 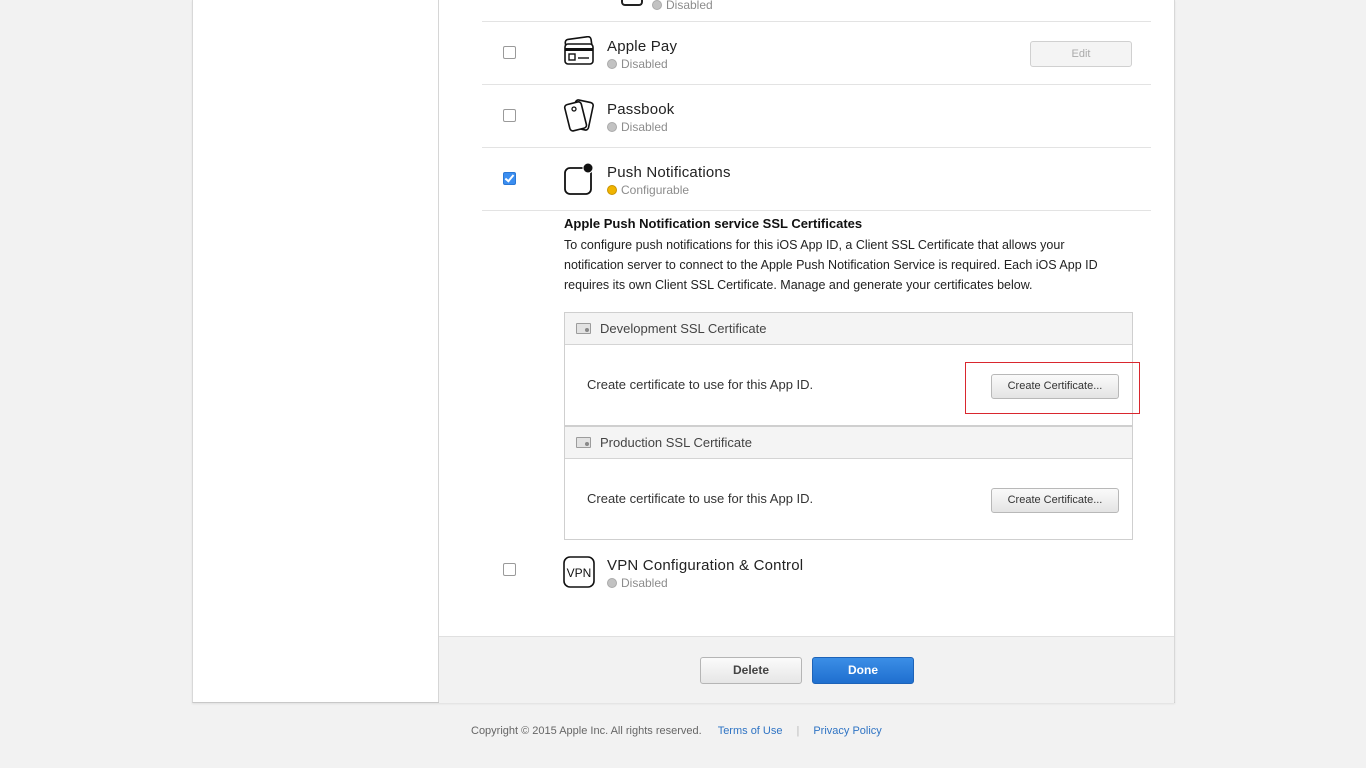 I want to click on service-row-push-notifications: Push Notifications Configurable, so click(x=816, y=179).